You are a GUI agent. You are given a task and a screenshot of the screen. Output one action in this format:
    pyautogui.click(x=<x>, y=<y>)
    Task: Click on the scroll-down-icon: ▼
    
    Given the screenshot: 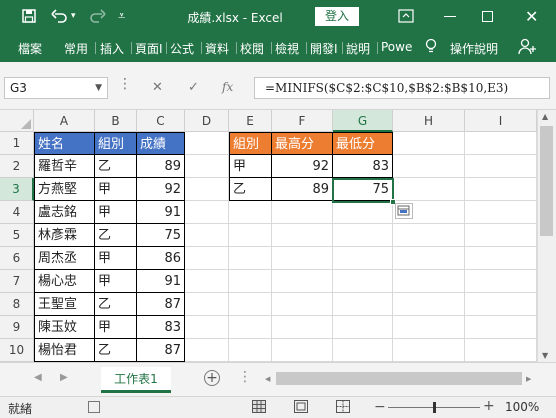 What is the action you would take?
    pyautogui.click(x=545, y=355)
    